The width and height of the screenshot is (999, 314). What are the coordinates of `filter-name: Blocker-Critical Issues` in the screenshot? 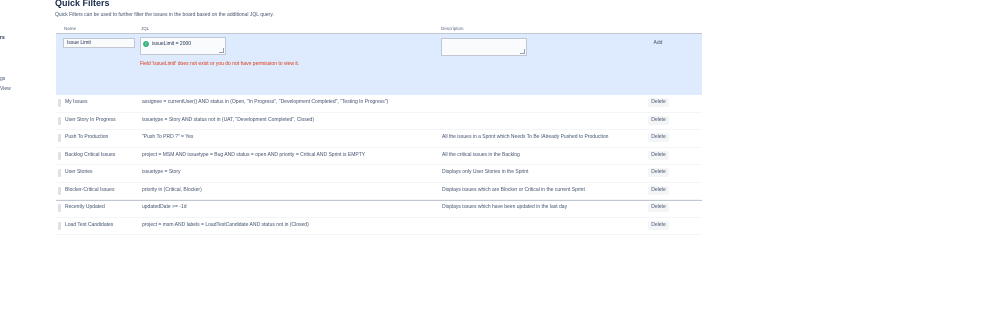 It's located at (89, 190).